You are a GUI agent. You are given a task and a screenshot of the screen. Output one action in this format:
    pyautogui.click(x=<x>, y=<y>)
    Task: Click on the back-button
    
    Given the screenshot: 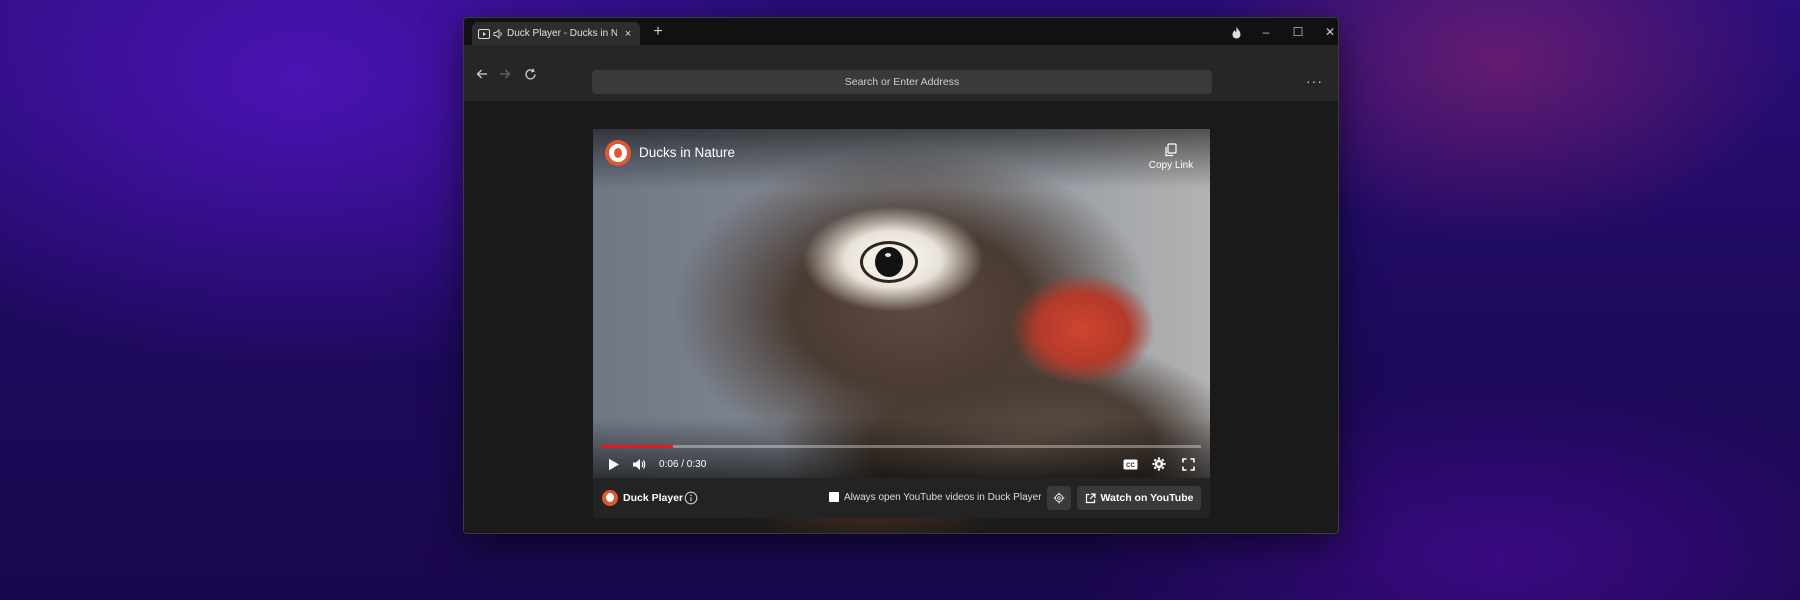 What is the action you would take?
    pyautogui.click(x=482, y=74)
    